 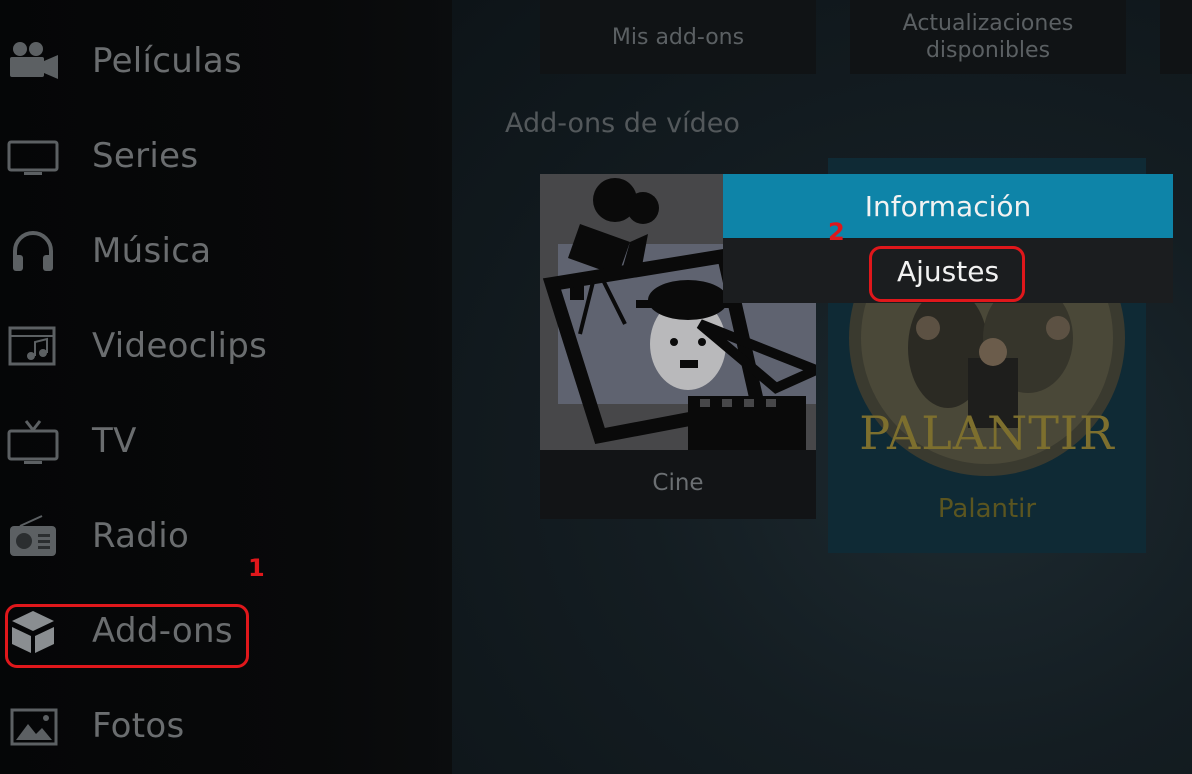 I want to click on next-tile, so click(x=1176, y=37).